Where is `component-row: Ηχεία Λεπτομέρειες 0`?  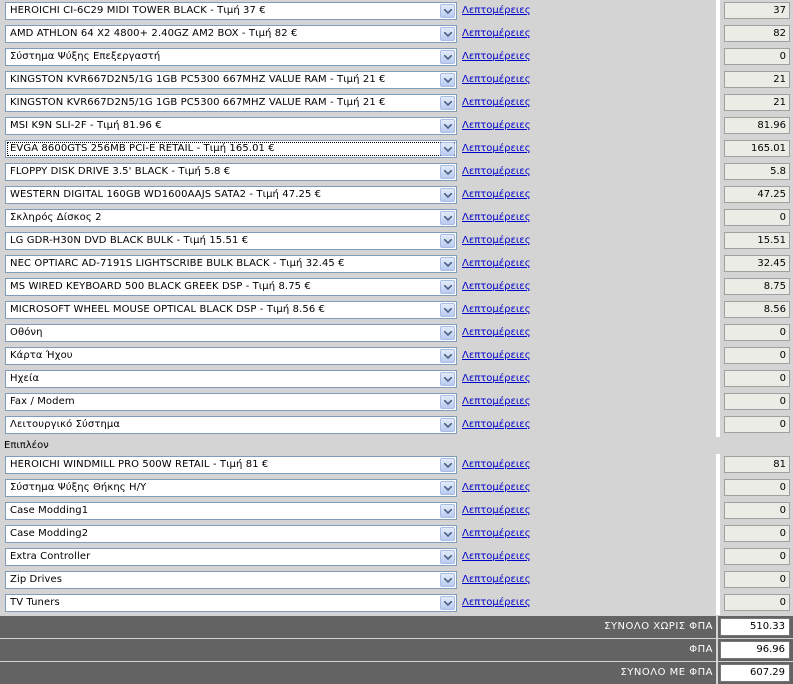 component-row: Ηχεία Λεπτομέρειες 0 is located at coordinates (396, 379).